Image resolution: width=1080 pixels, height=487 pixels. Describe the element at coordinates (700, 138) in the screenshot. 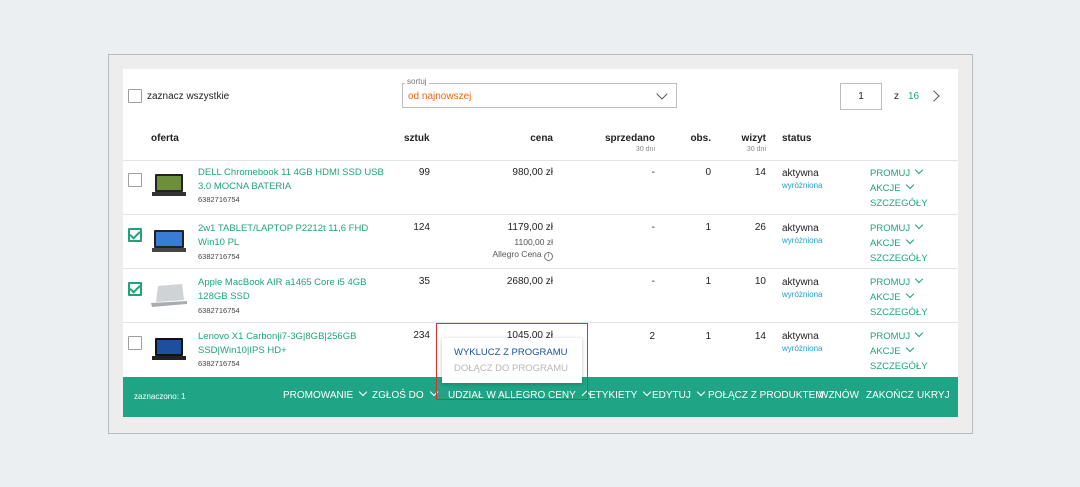

I see `col-watch: obs.` at that location.